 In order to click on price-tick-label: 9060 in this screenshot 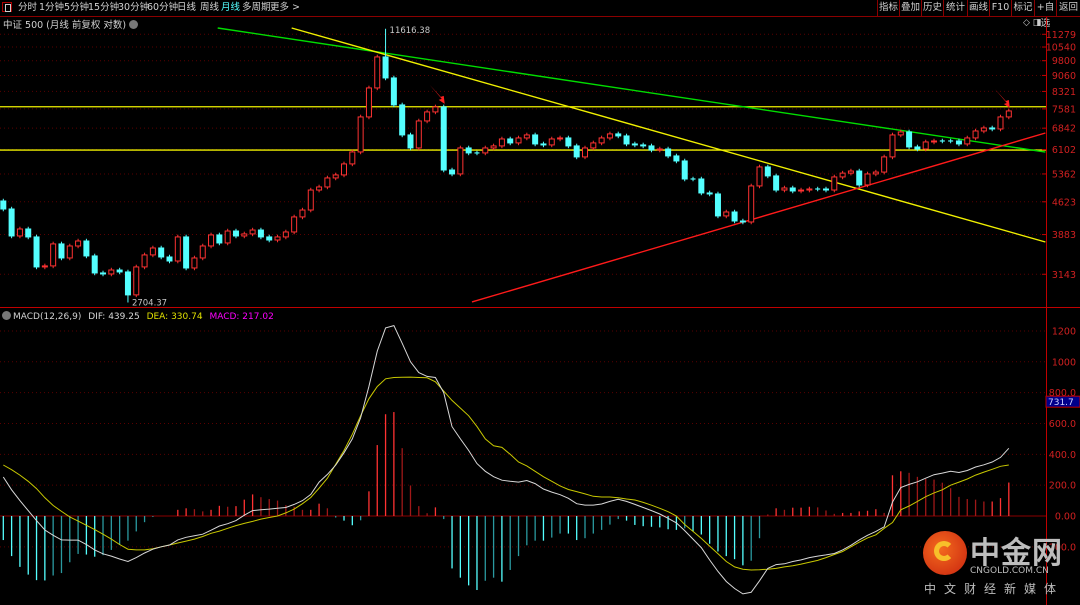, I will do `click(1064, 76)`.